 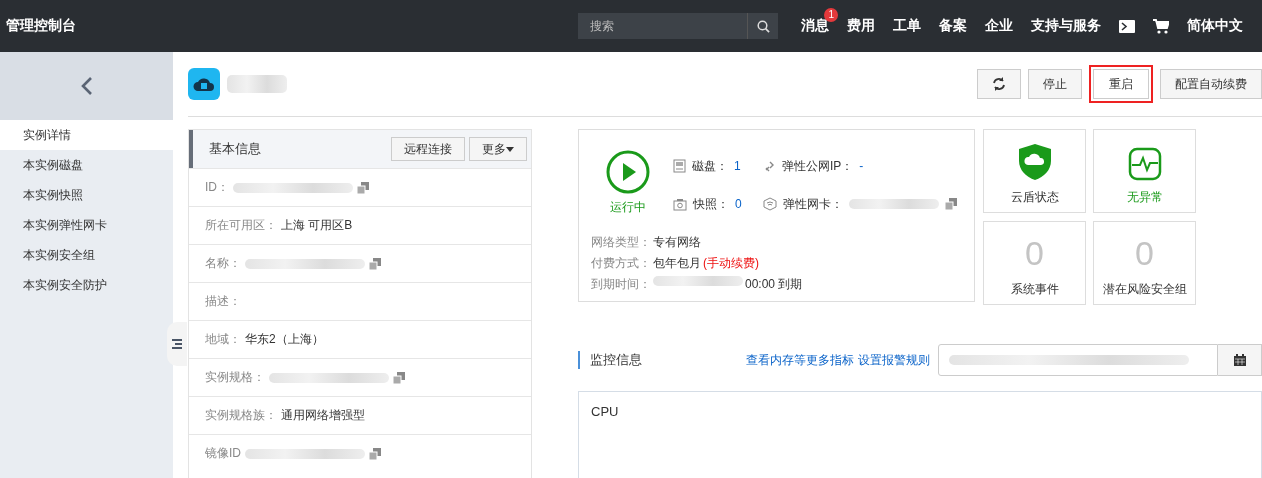 I want to click on status-tile: 0 系统事件, so click(x=1034, y=263).